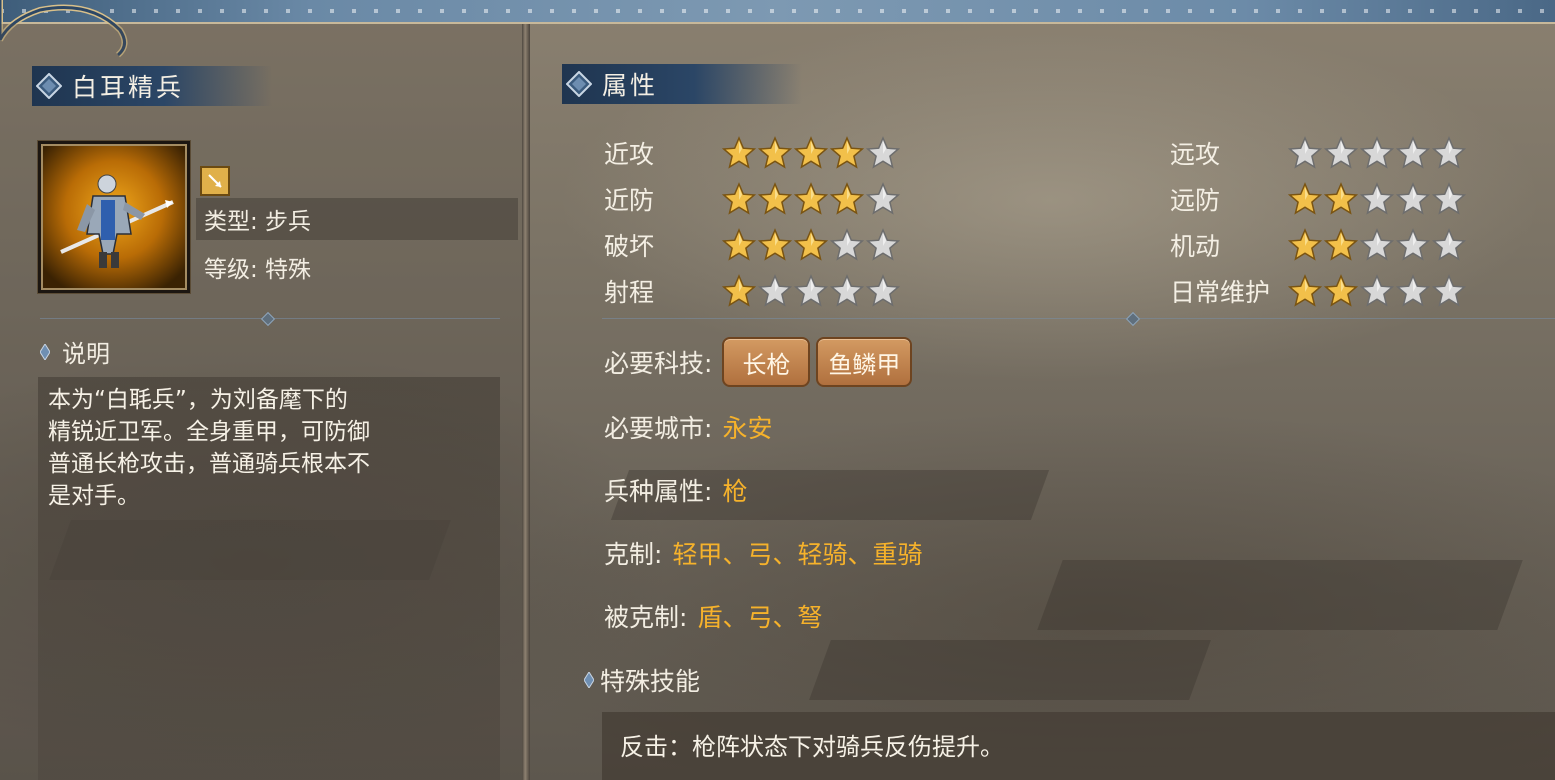 The image size is (1555, 780). I want to click on unit-class-row: 兵种属性: 枪, so click(675, 490).